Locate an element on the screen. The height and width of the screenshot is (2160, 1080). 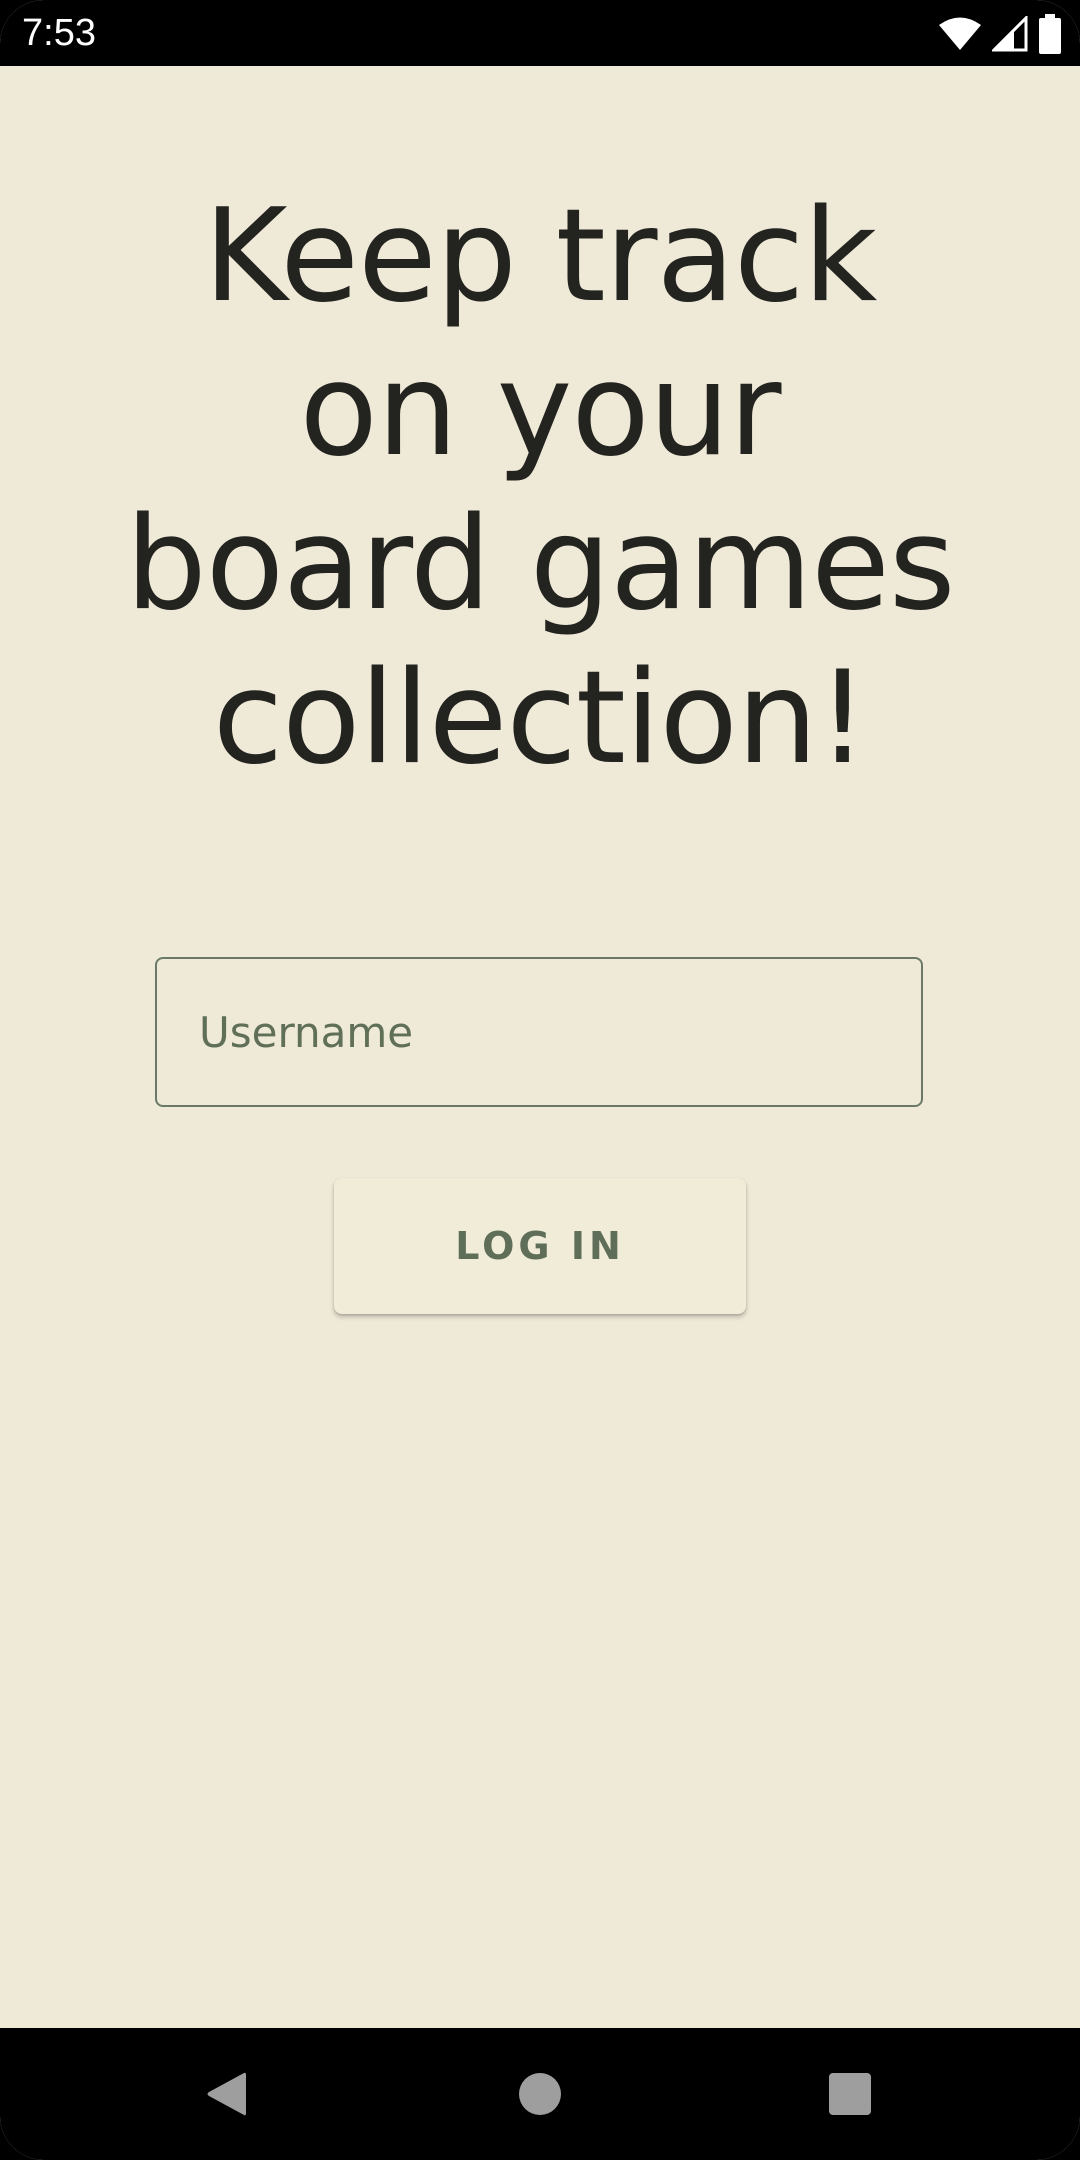
status-icons is located at coordinates (1000, 34).